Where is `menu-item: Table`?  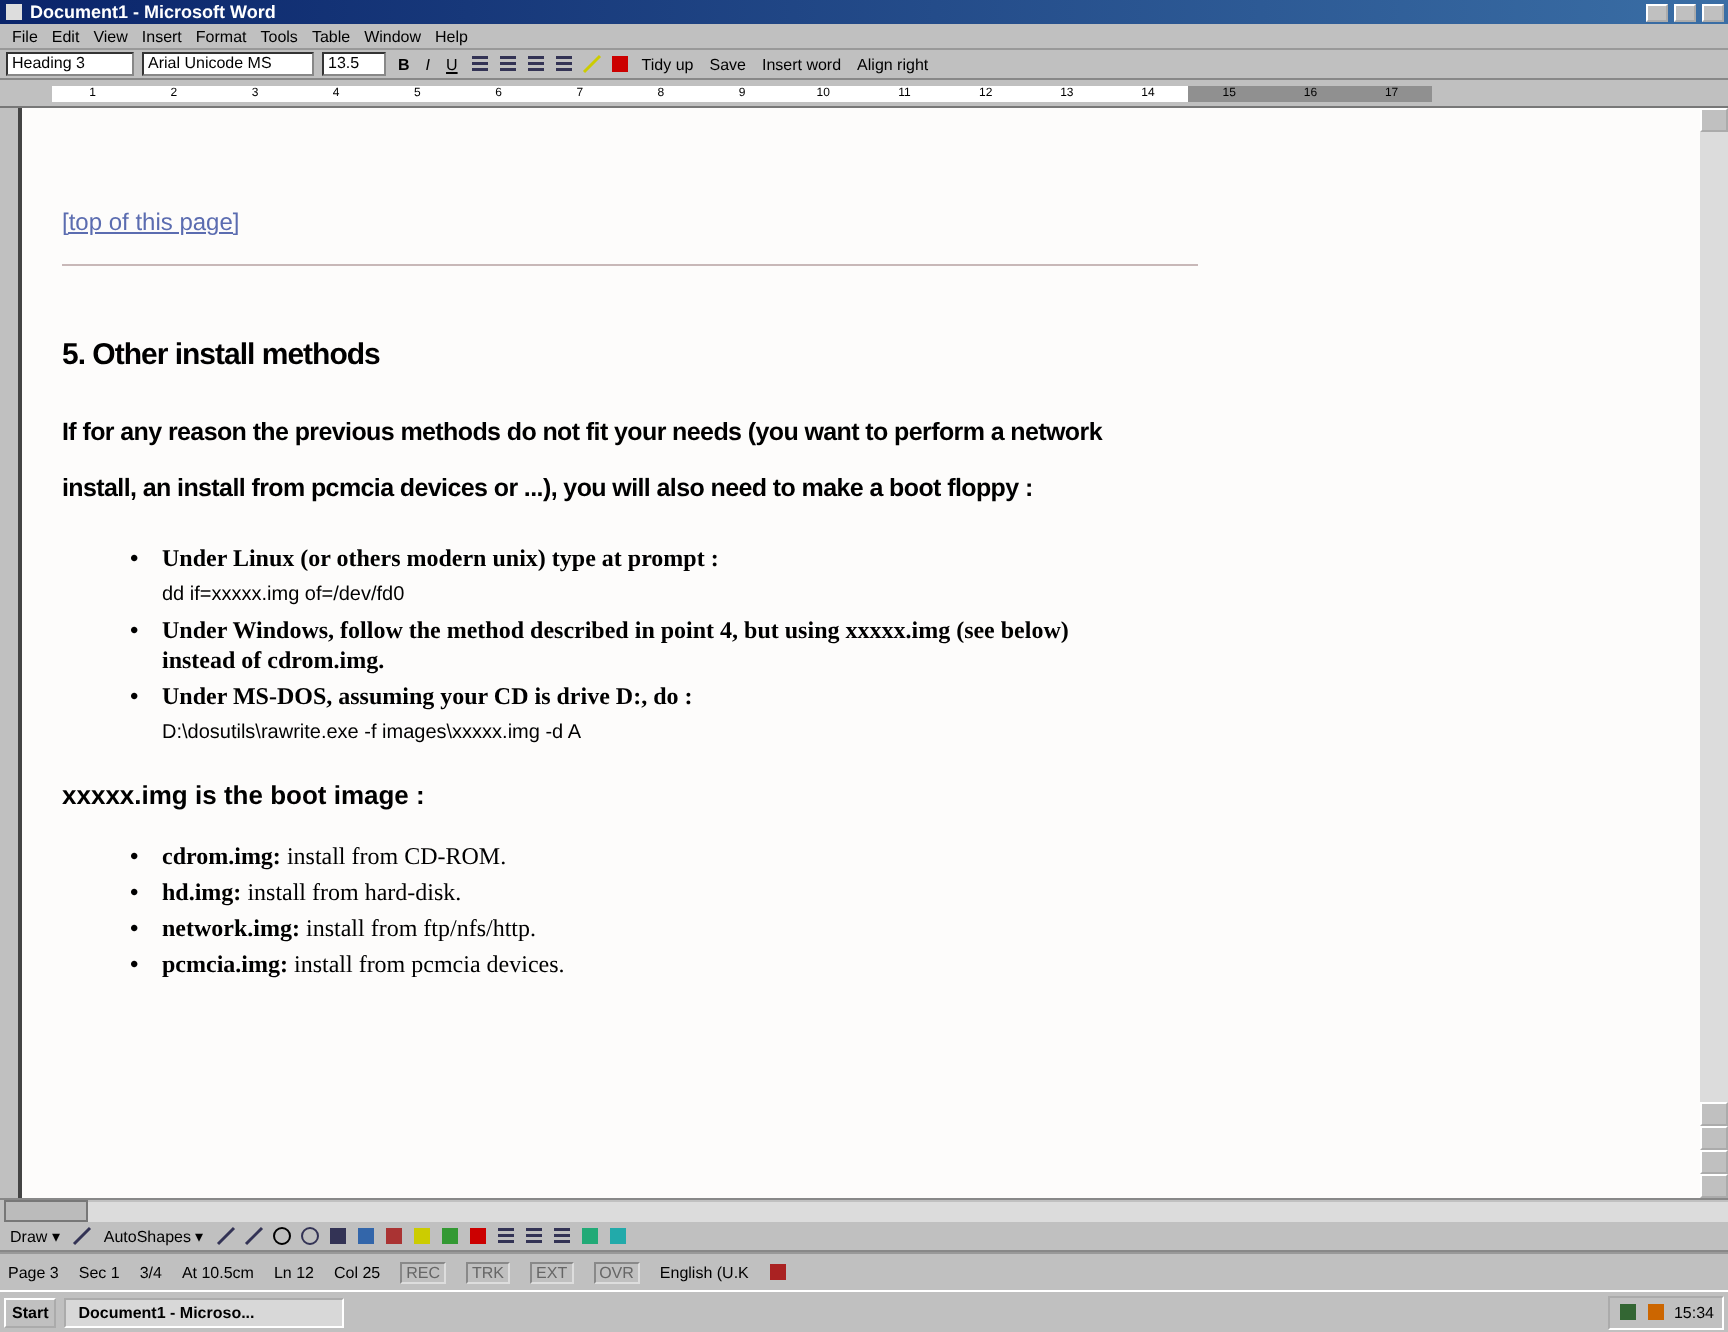
menu-item: Table is located at coordinates (331, 36).